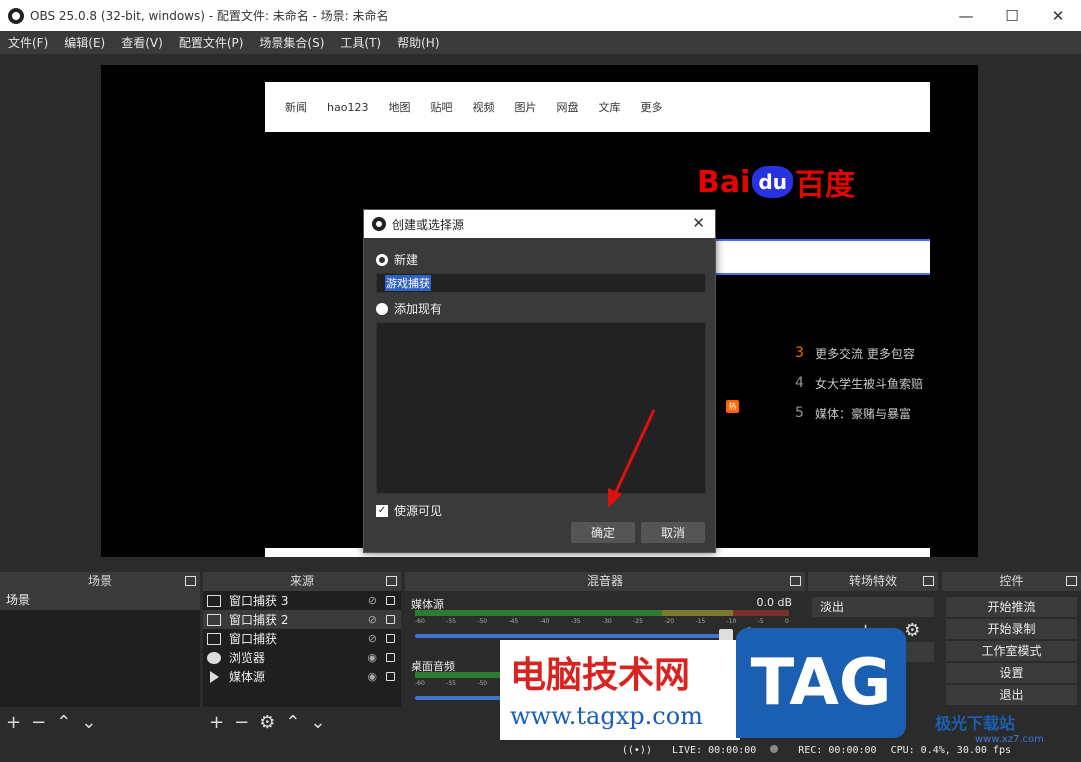 This screenshot has width=1081, height=762. Describe the element at coordinates (873, 607) in the screenshot. I see `transition-select: 淡出` at that location.